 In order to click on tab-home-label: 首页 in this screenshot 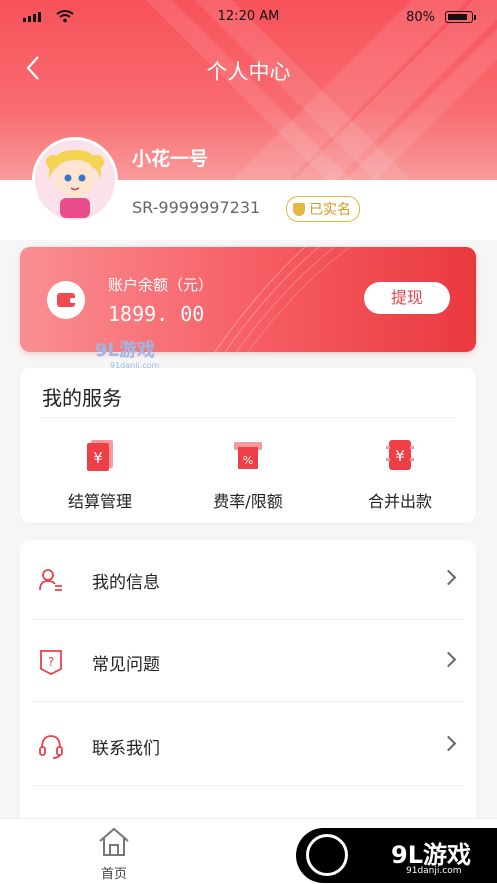, I will do `click(113, 874)`.